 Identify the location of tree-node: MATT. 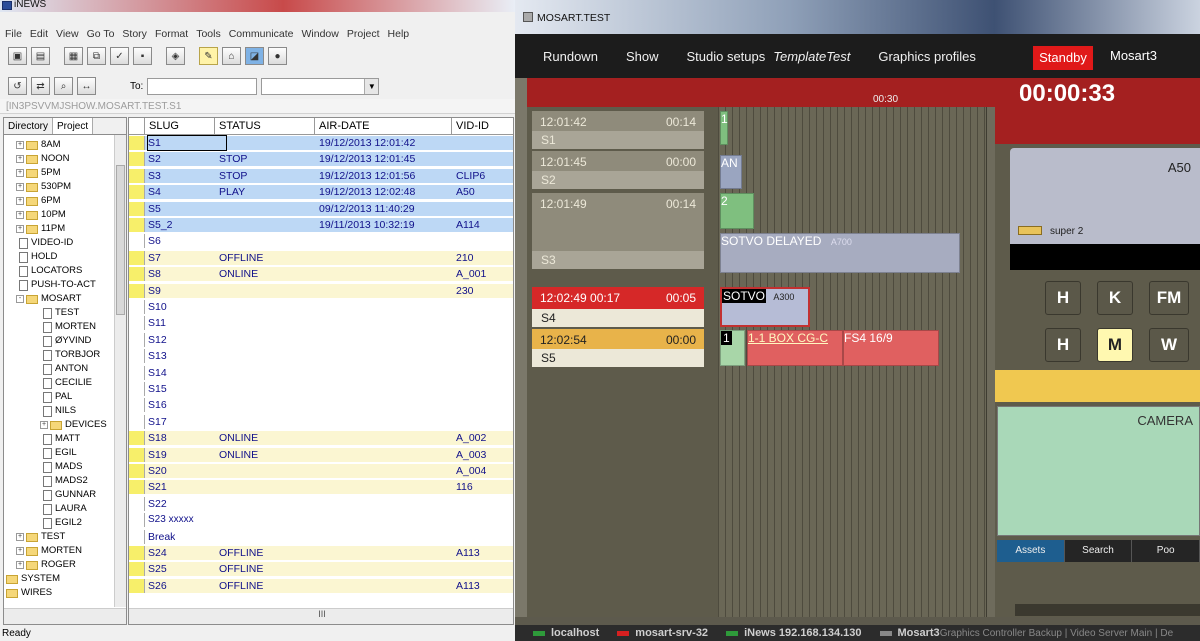
(60, 439).